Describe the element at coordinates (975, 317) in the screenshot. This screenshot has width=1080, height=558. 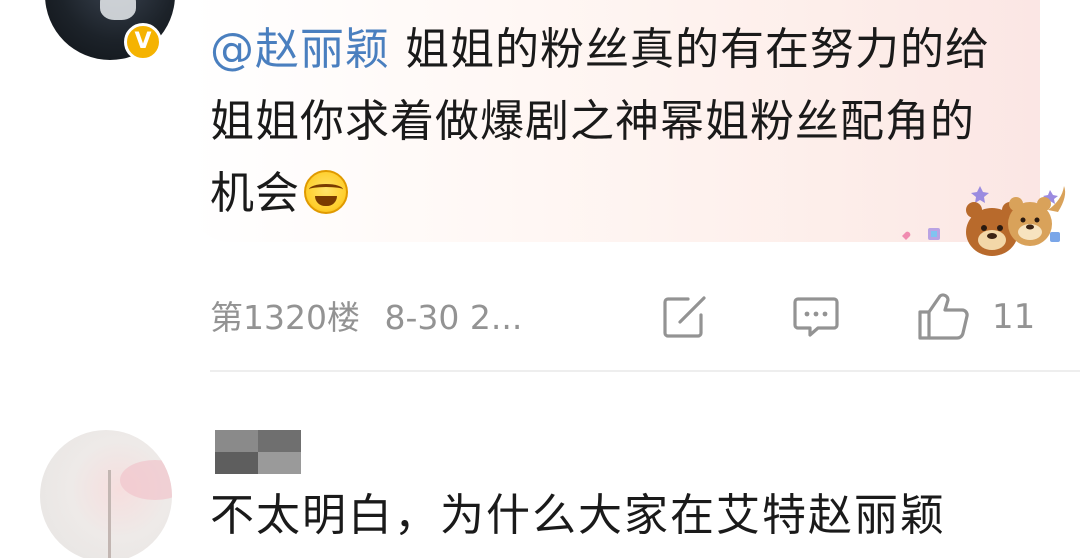
I see `like-button: 11` at that location.